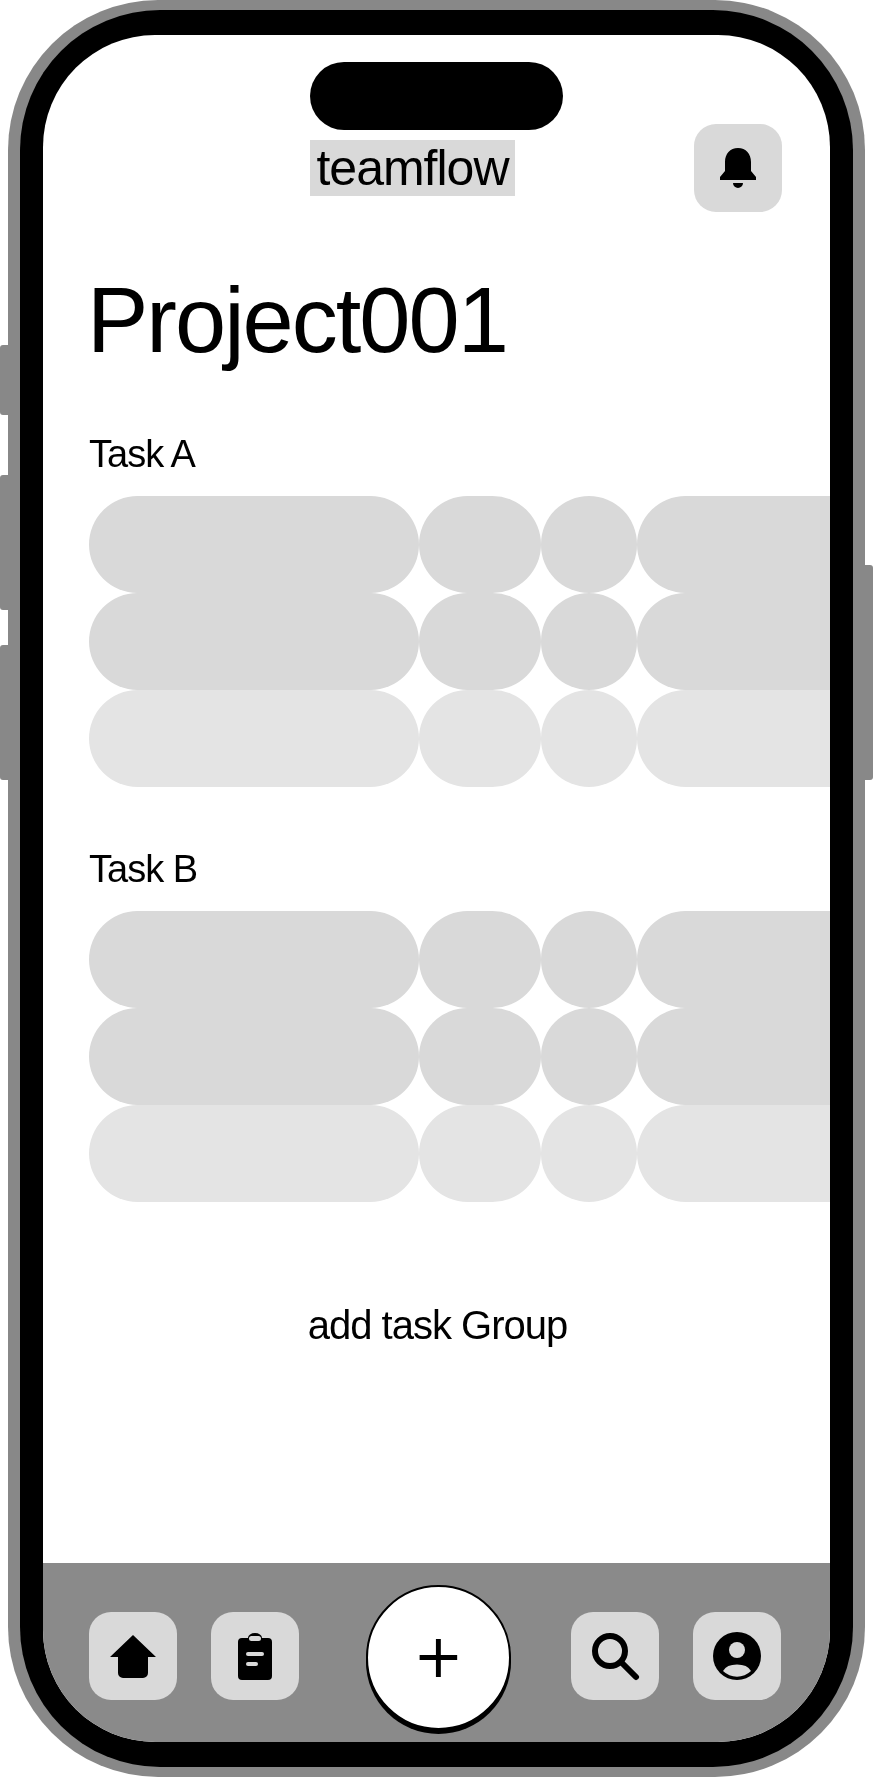 The height and width of the screenshot is (1777, 873). I want to click on app-logo: teamflow, so click(412, 168).